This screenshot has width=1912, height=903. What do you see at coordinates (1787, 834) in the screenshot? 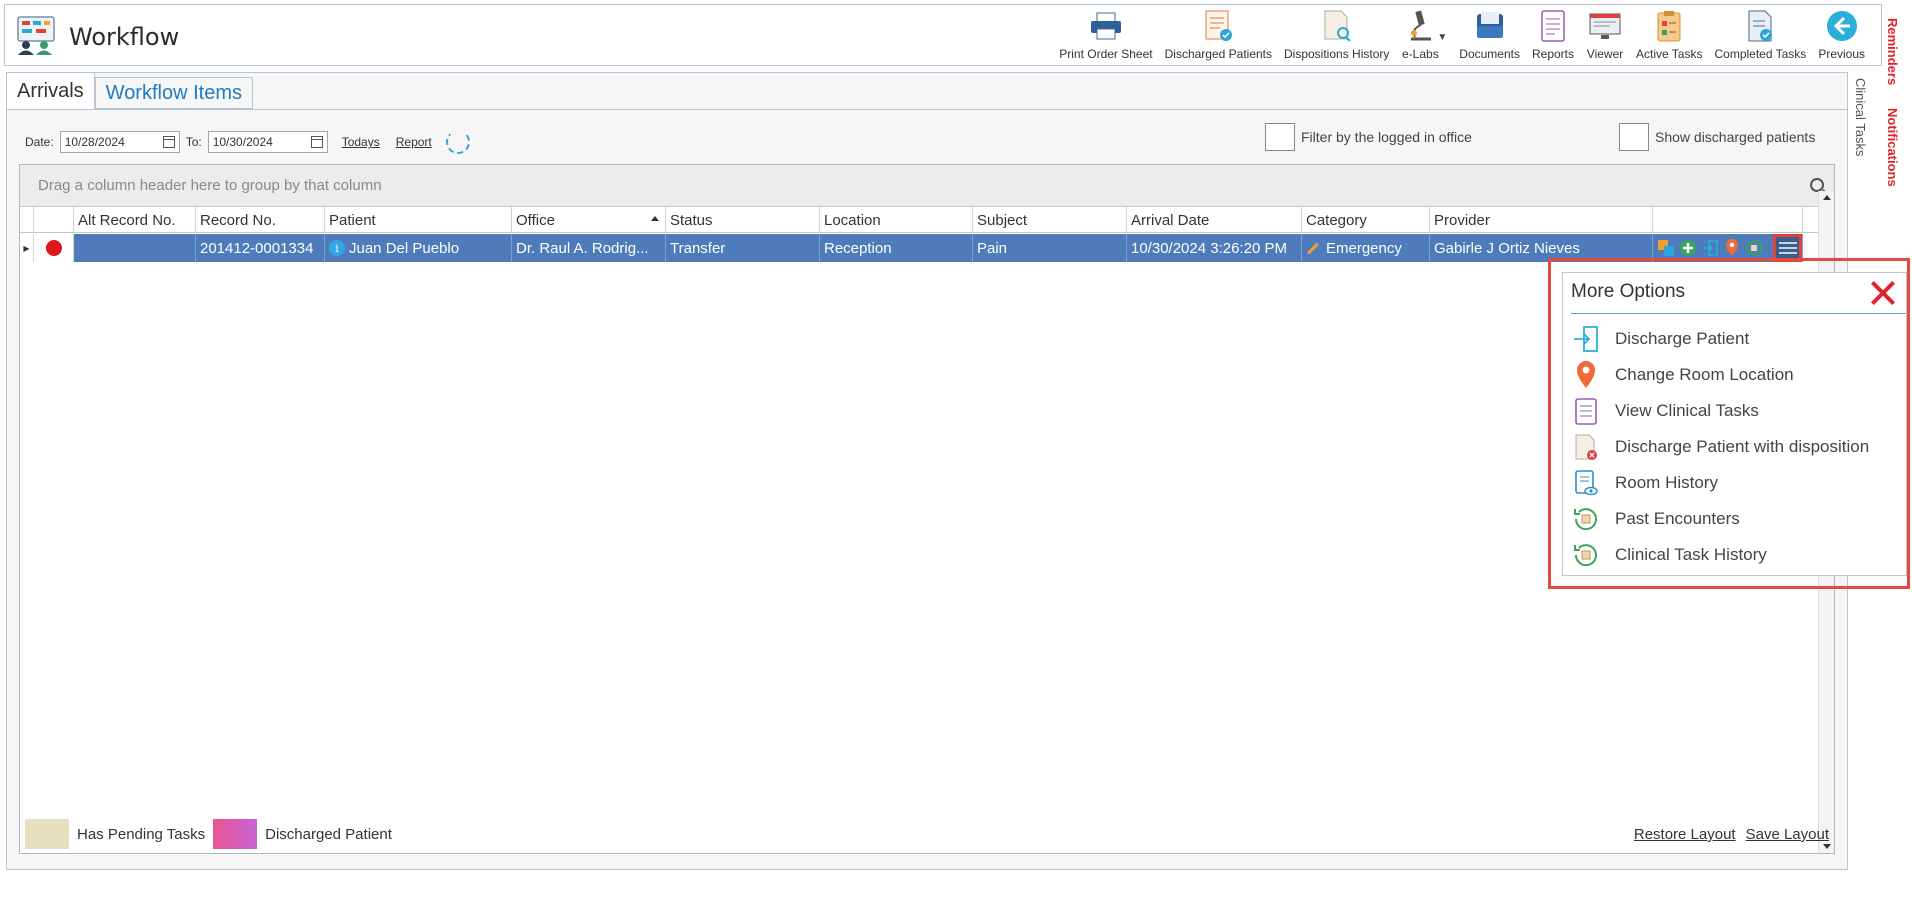
I see `save-layout-link: Save Layout` at bounding box center [1787, 834].